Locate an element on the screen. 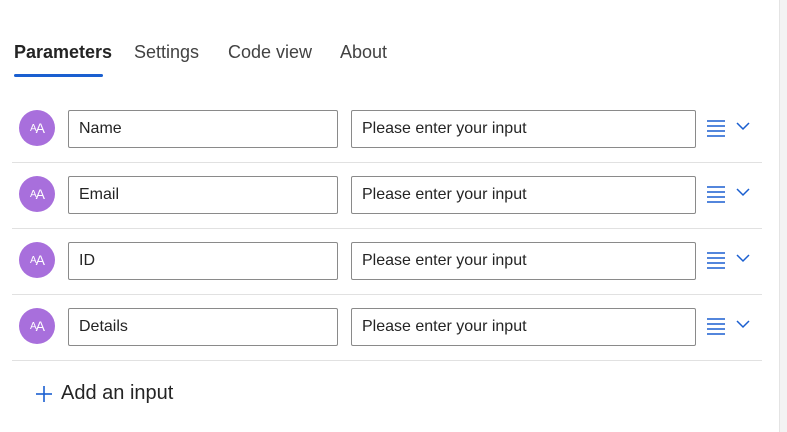 This screenshot has width=787, height=432. tab-about: About is located at coordinates (363, 52).